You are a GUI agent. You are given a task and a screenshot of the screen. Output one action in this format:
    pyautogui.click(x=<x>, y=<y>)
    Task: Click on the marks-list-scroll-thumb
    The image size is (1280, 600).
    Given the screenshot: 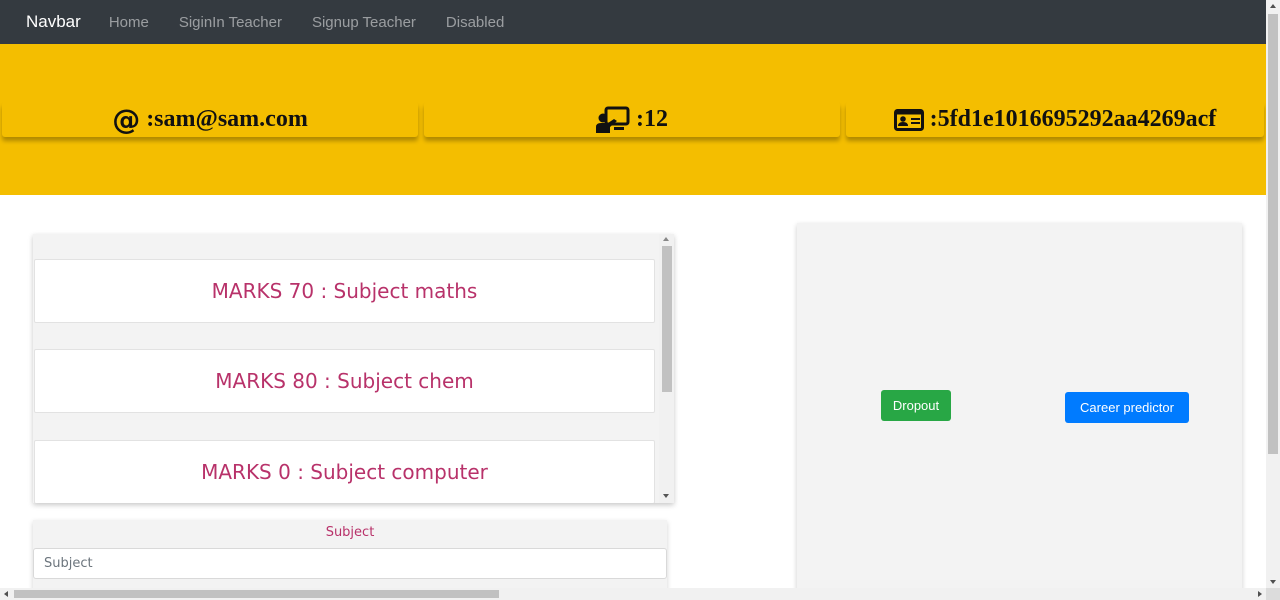 What is the action you would take?
    pyautogui.click(x=667, y=319)
    